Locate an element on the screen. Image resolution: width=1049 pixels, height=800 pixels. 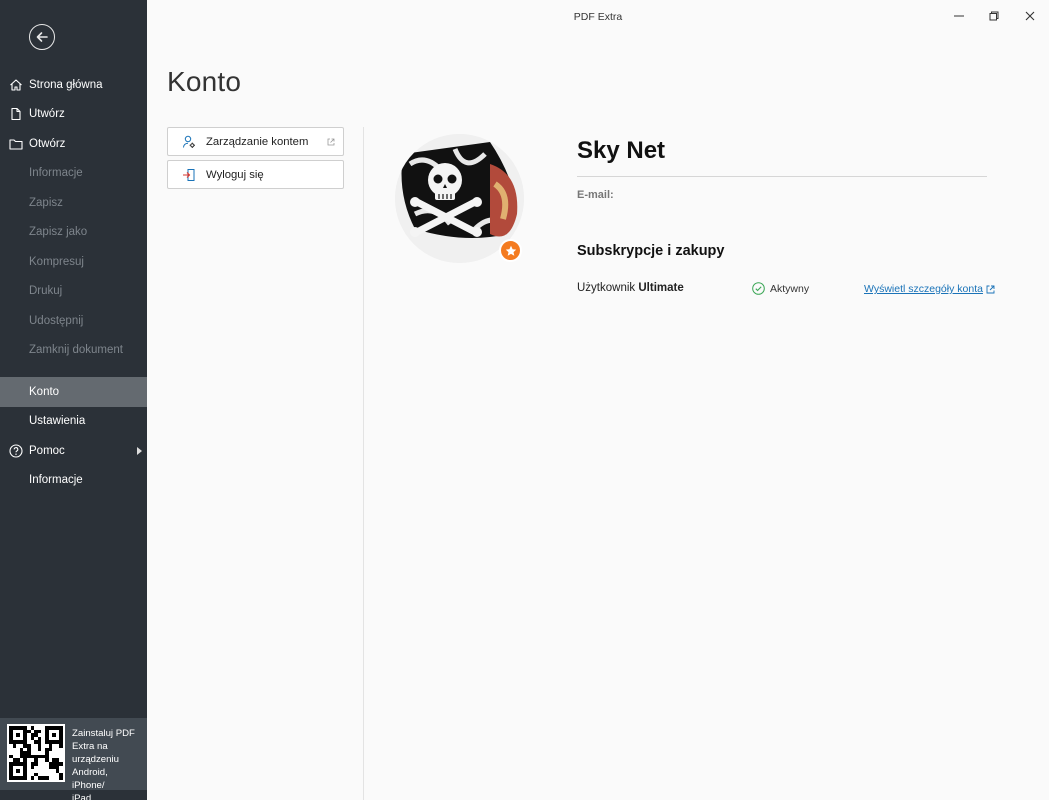
minimize-button is located at coordinates (959, 16).